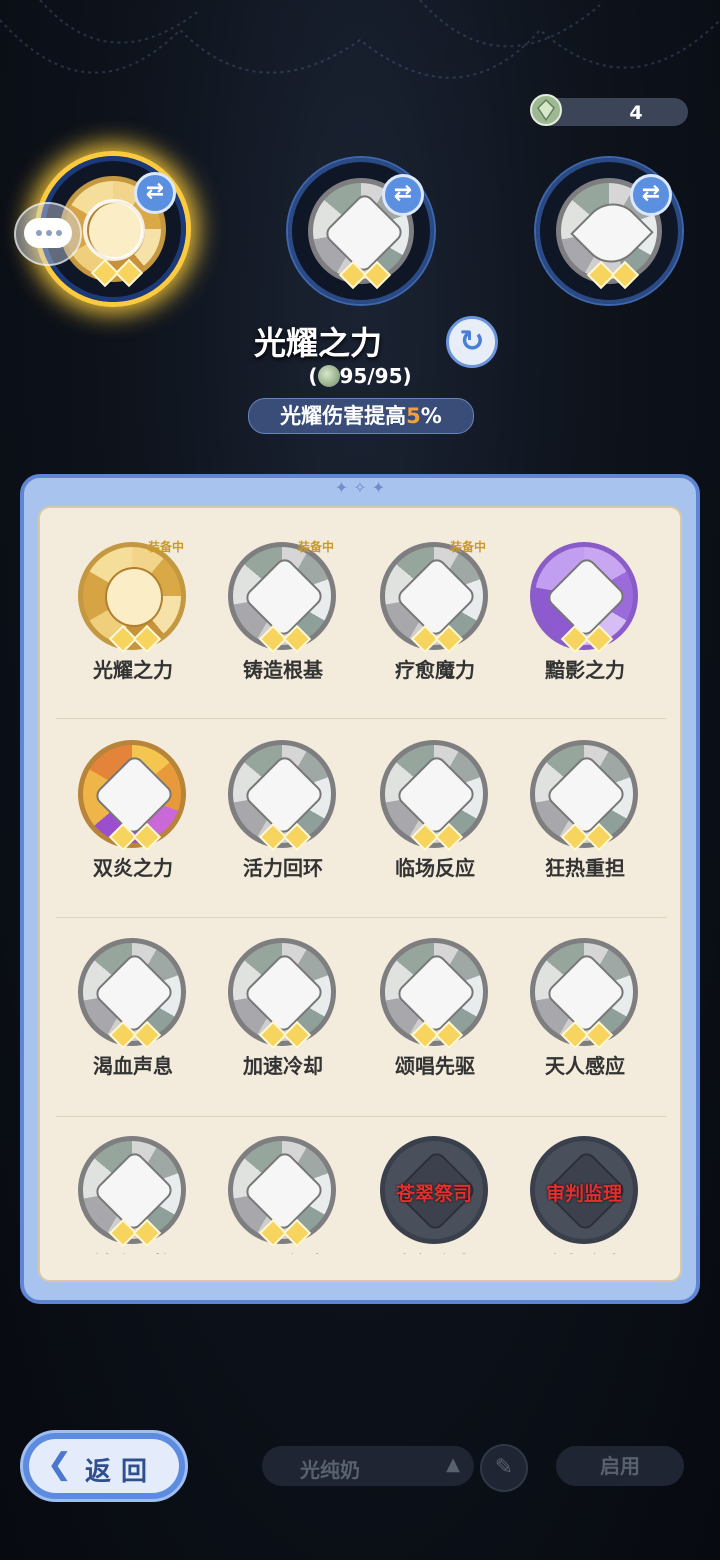  Describe the element at coordinates (283, 1251) in the screenshot. I see `talent-name: 不退之壁` at that location.